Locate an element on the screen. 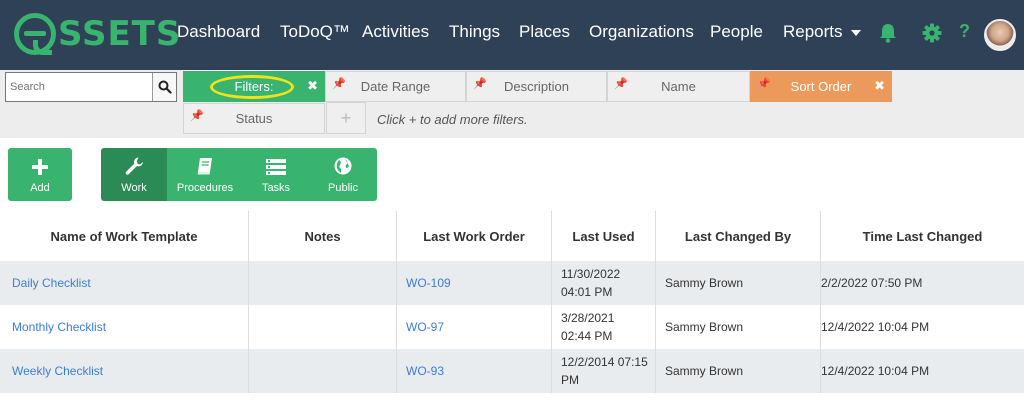  filters-chip: Filters: ✖ is located at coordinates (254, 86).